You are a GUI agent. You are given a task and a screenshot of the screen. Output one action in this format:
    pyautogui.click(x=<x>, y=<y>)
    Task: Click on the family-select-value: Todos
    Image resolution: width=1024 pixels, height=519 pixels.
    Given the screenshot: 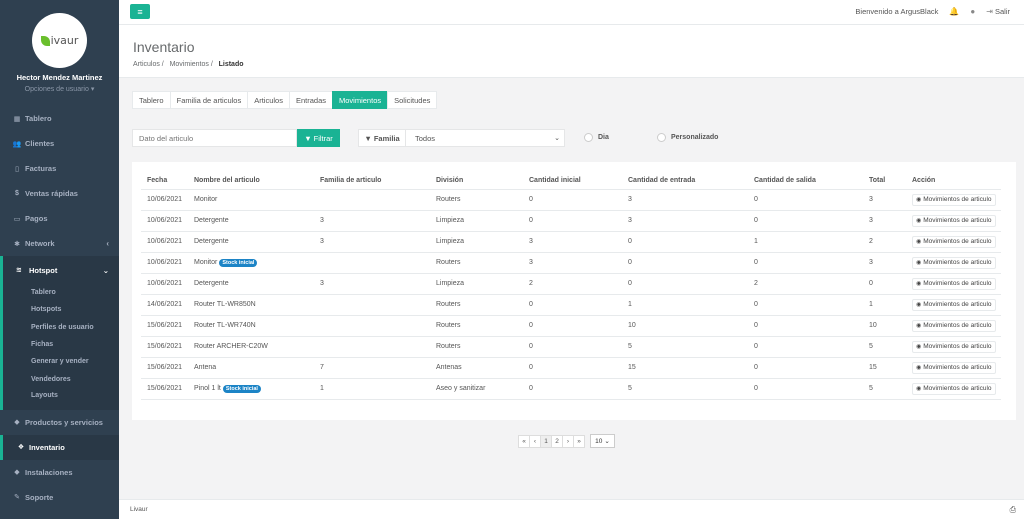 What is the action you would take?
    pyautogui.click(x=425, y=138)
    